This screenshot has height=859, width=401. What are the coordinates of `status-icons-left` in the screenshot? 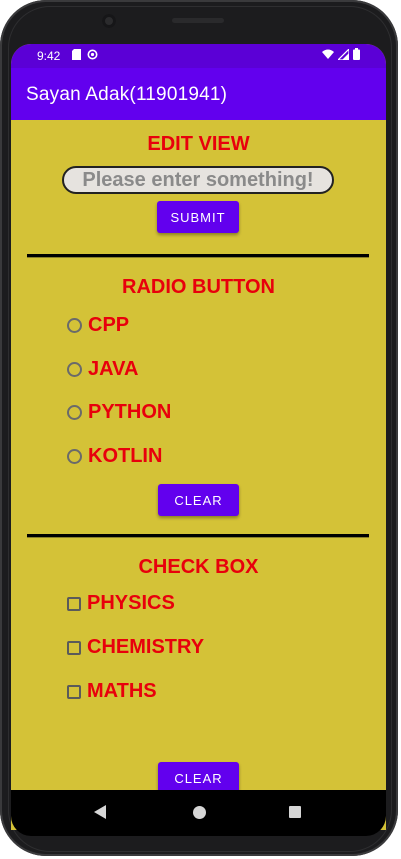 It's located at (85, 56).